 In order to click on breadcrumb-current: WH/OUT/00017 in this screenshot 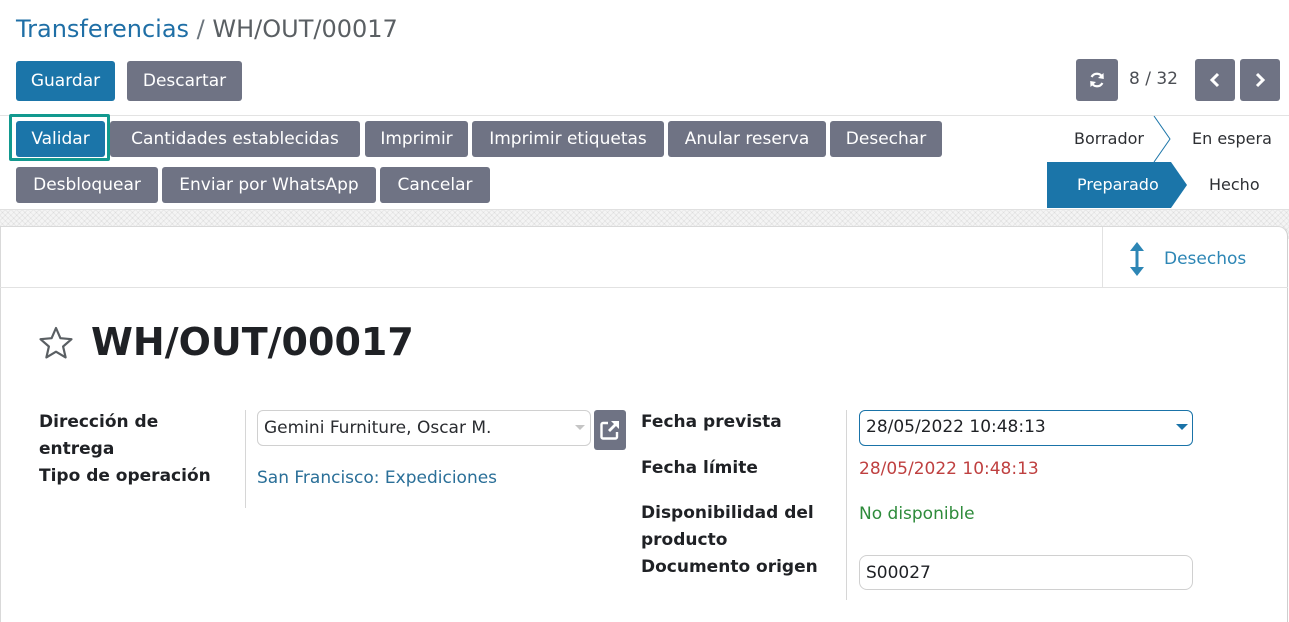, I will do `click(305, 29)`.